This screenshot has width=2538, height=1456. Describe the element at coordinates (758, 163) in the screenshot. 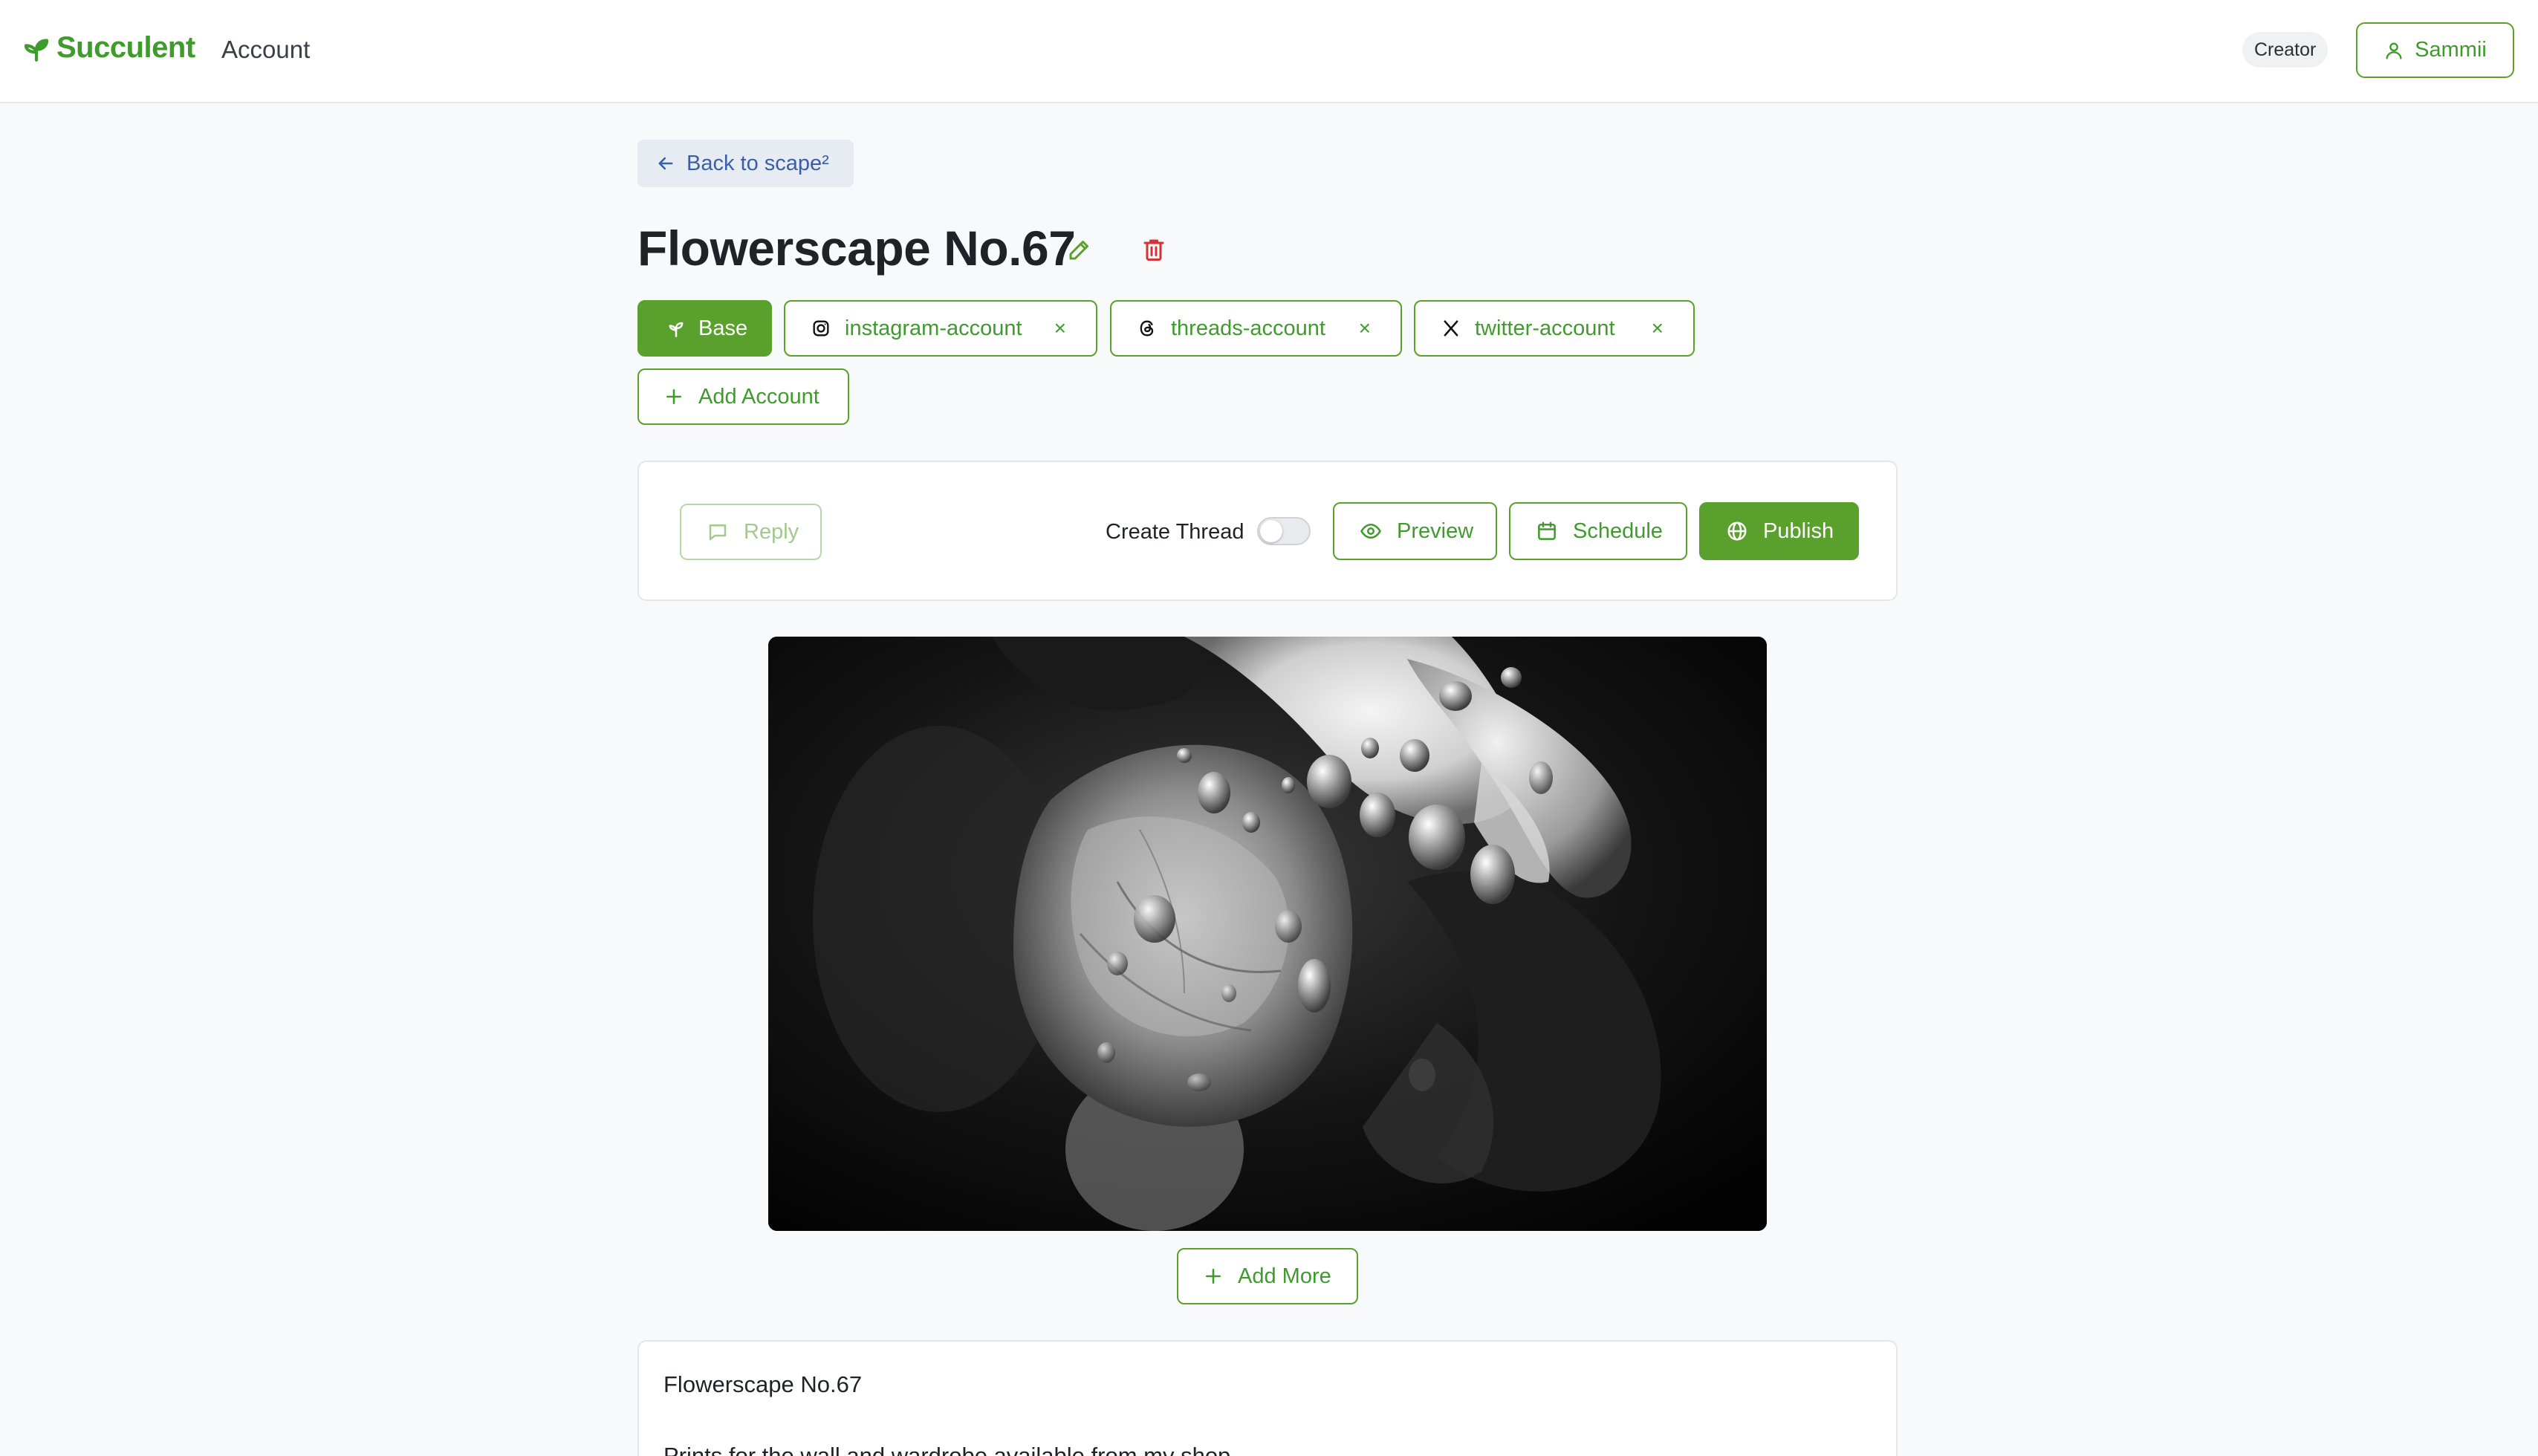

I see `back-button-label: Back to scape²` at that location.